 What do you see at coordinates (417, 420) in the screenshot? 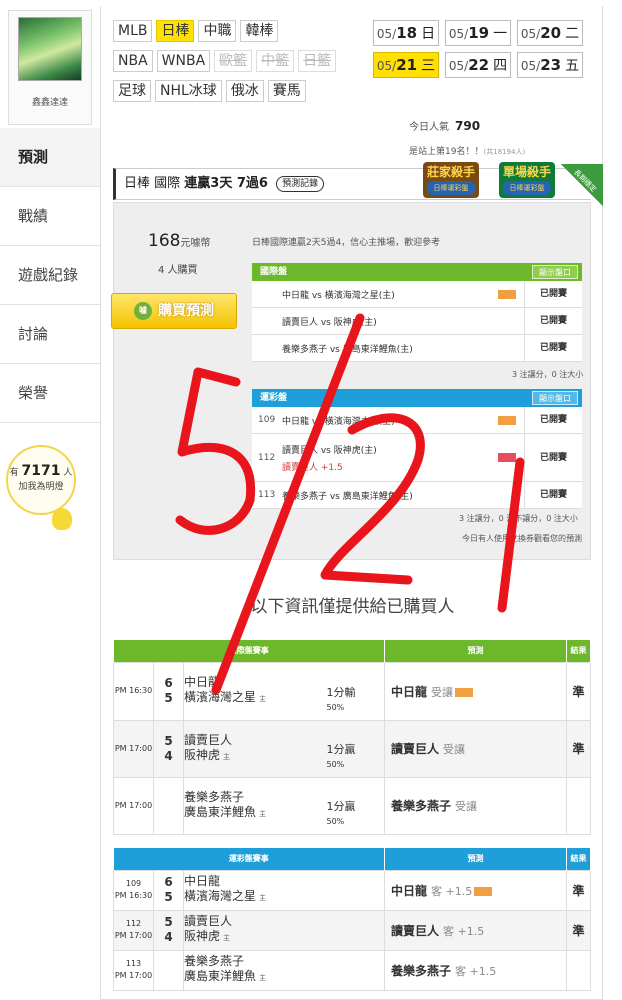
I see `mini-row: 109 中日龍 vs 橫濱海灣之星(主) 已開賽` at bounding box center [417, 420].